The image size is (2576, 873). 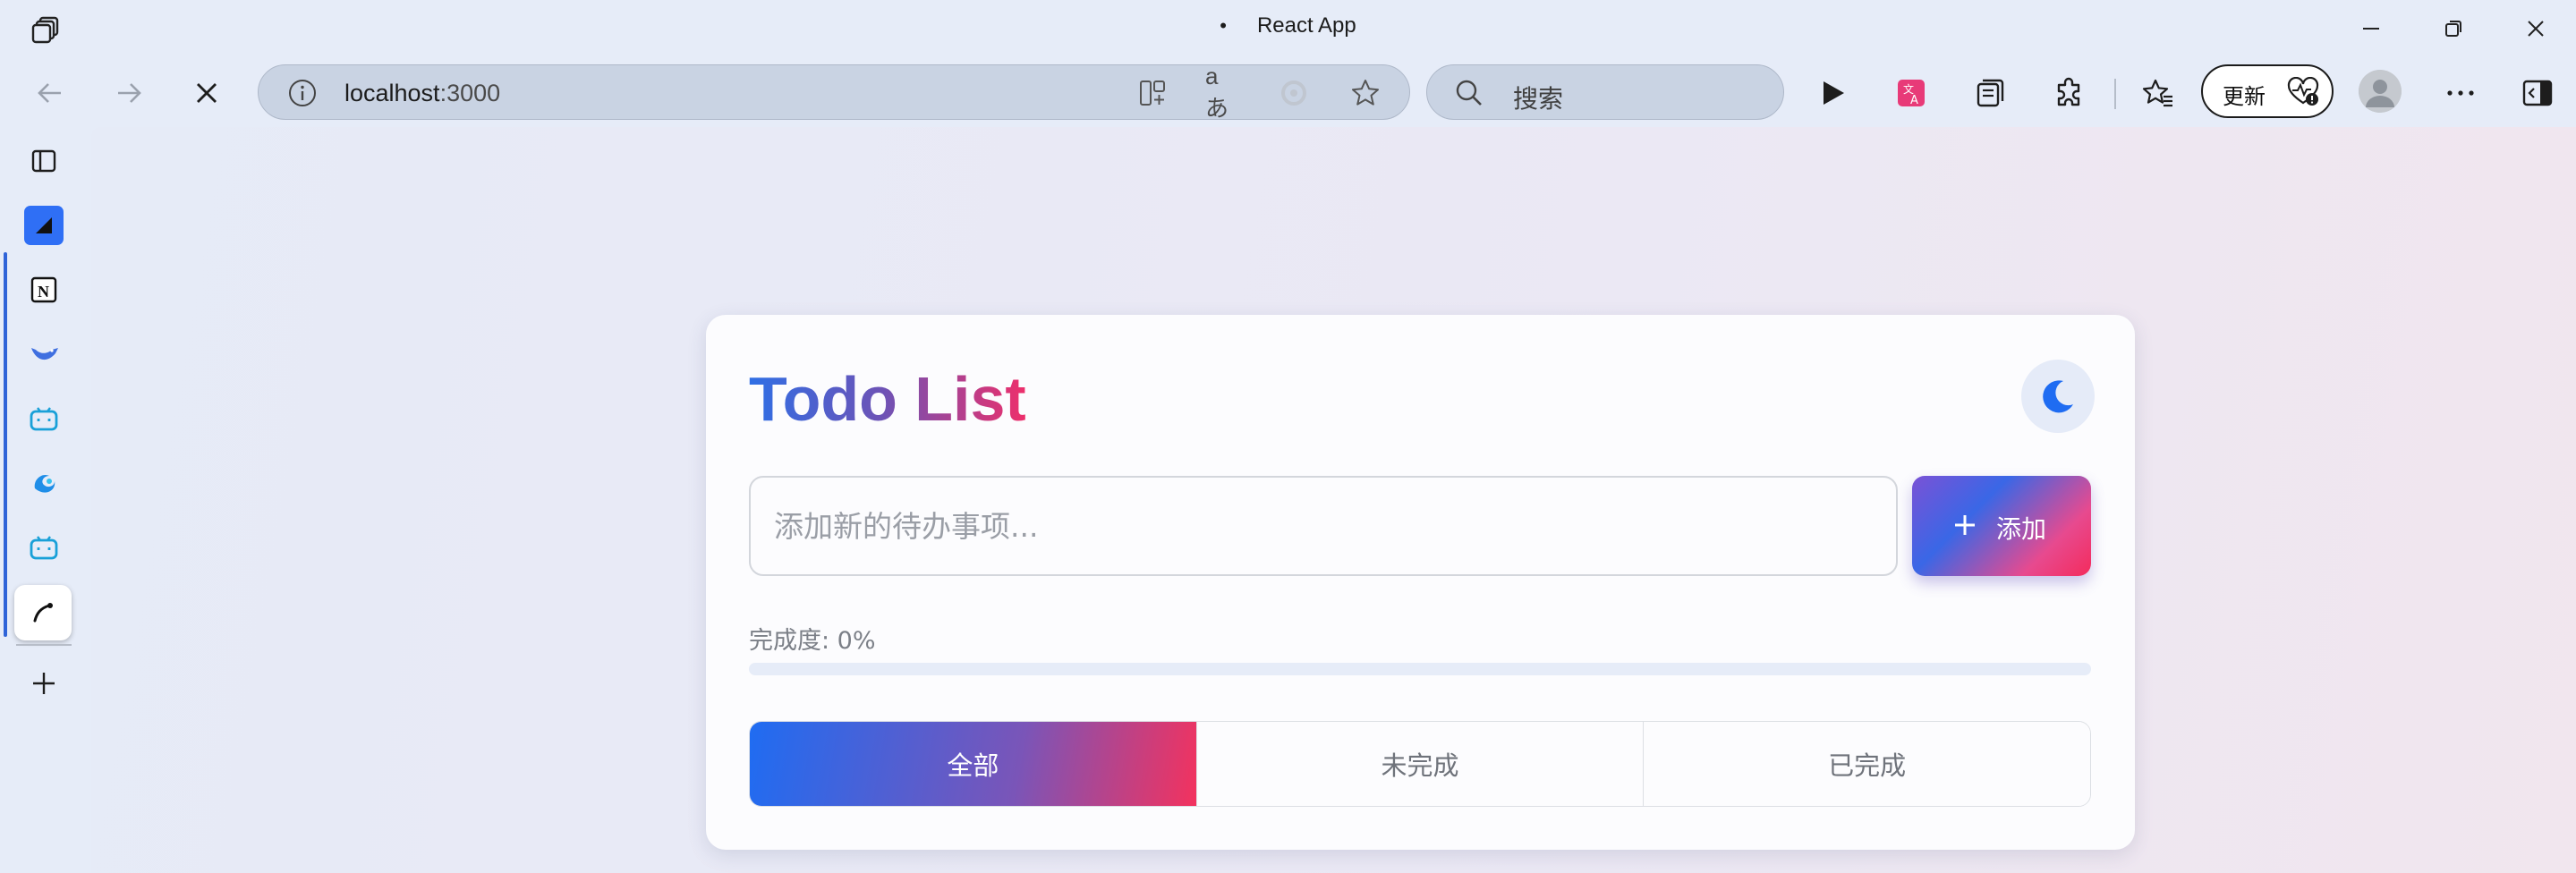 I want to click on edge-copilot-icon, so click(x=44, y=483).